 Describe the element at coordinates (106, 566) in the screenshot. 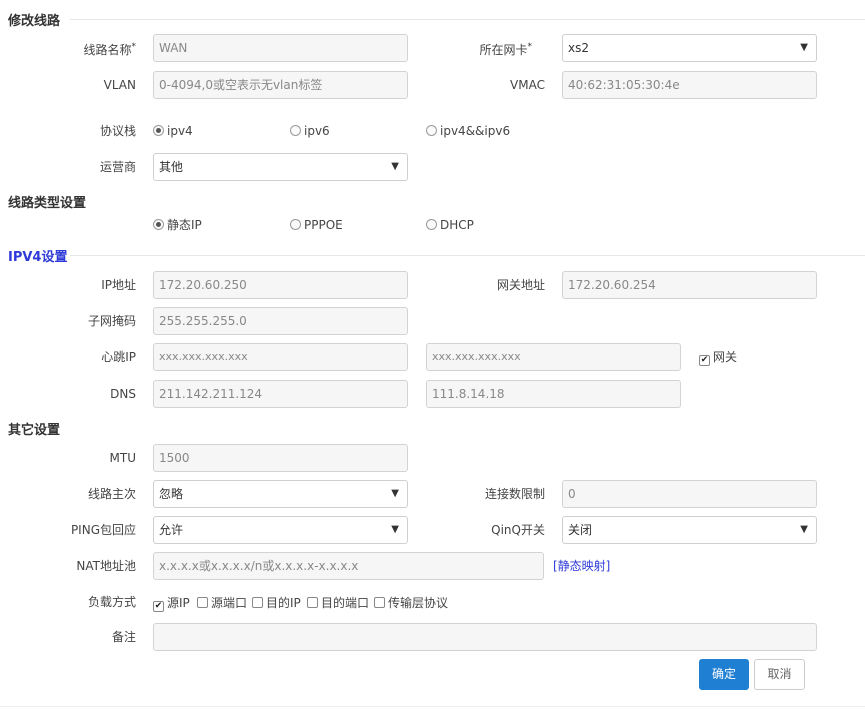

I see `nat-pool-label: NAT地址池` at that location.